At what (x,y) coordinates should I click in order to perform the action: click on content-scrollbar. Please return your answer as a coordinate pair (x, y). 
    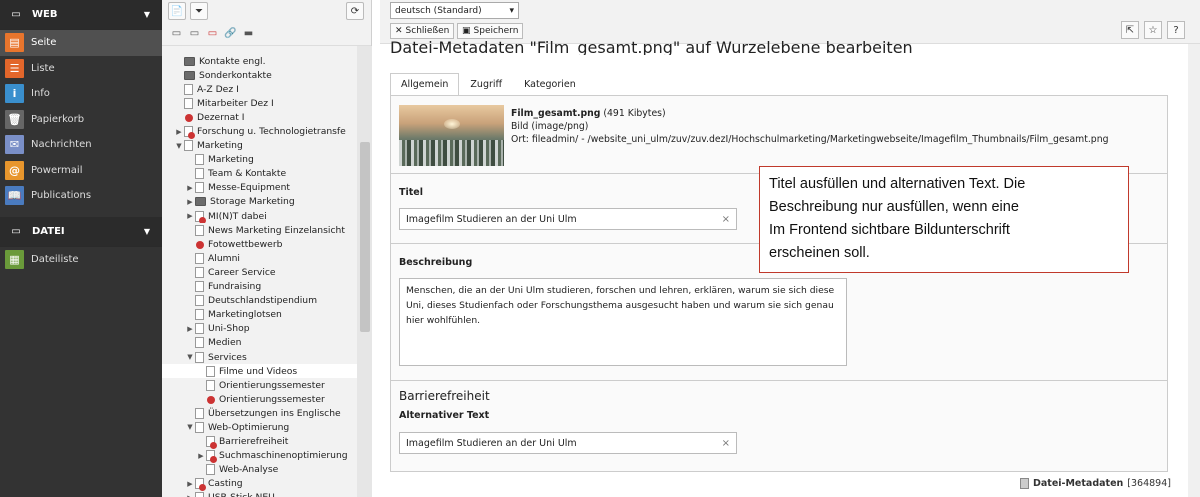
    Looking at the image, I should click on (1194, 270).